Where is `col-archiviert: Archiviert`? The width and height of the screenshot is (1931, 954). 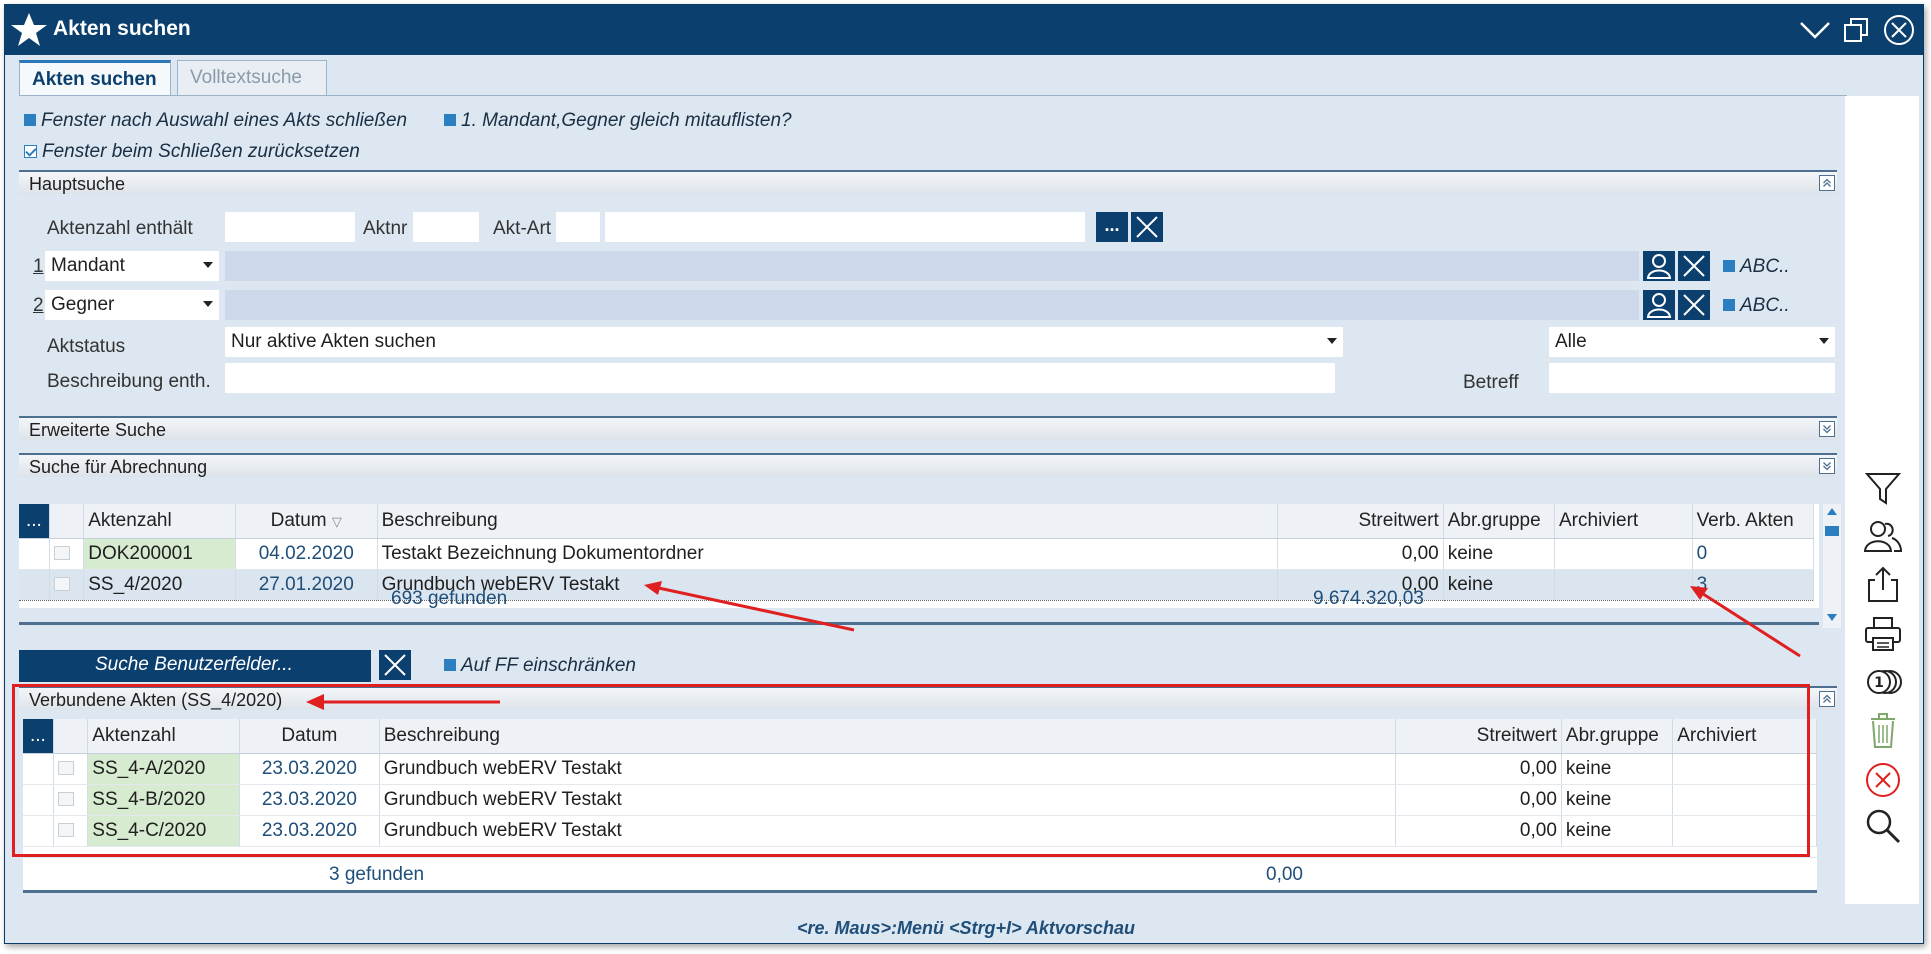 col-archiviert: Archiviert is located at coordinates (1623, 521).